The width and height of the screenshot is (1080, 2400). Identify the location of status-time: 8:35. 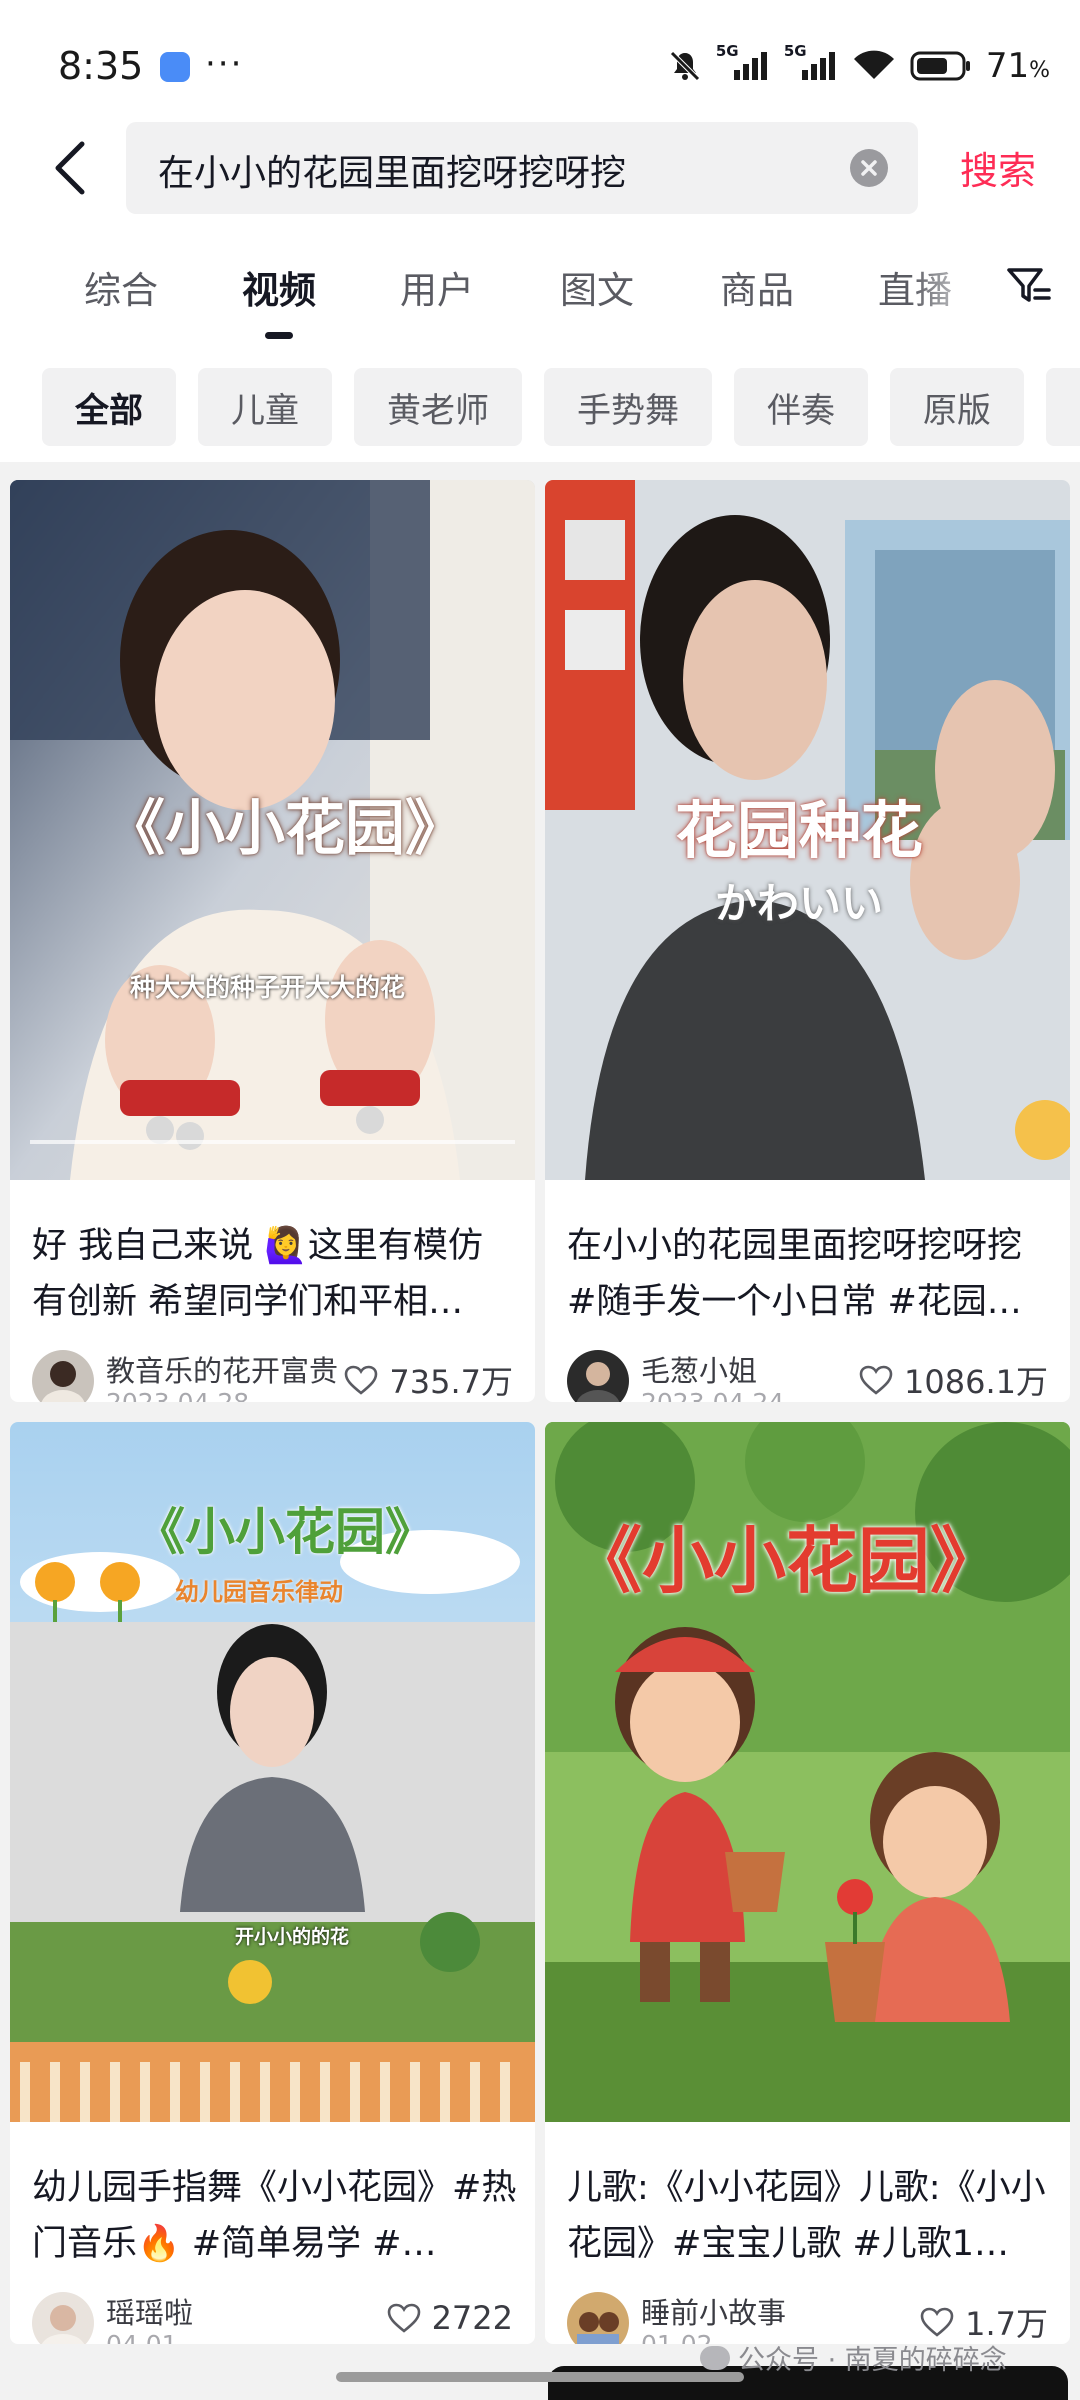
(101, 66).